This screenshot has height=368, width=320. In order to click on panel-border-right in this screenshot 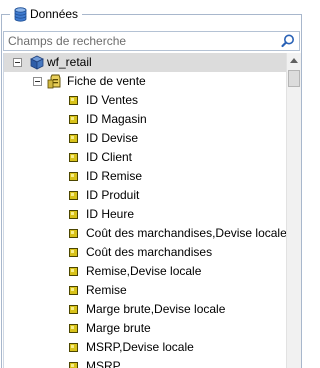, I will do `click(301, 191)`.